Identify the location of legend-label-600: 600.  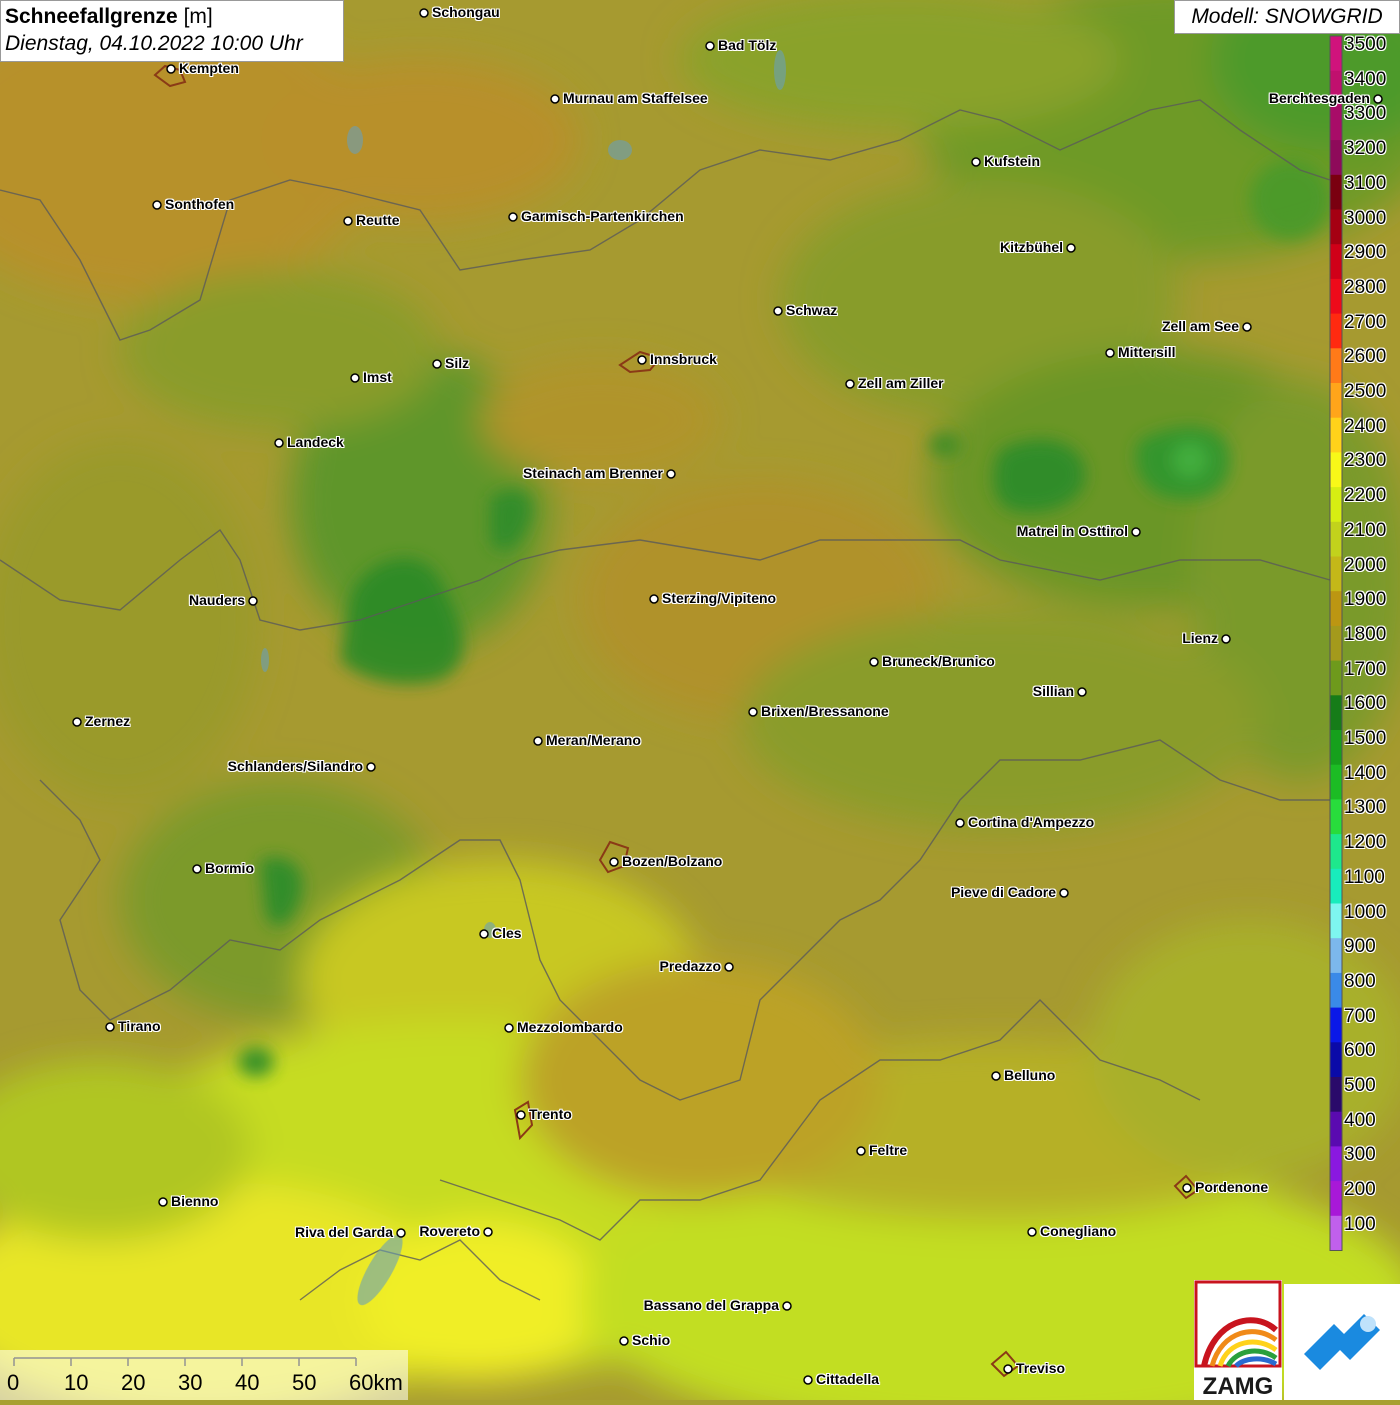
(1360, 1051).